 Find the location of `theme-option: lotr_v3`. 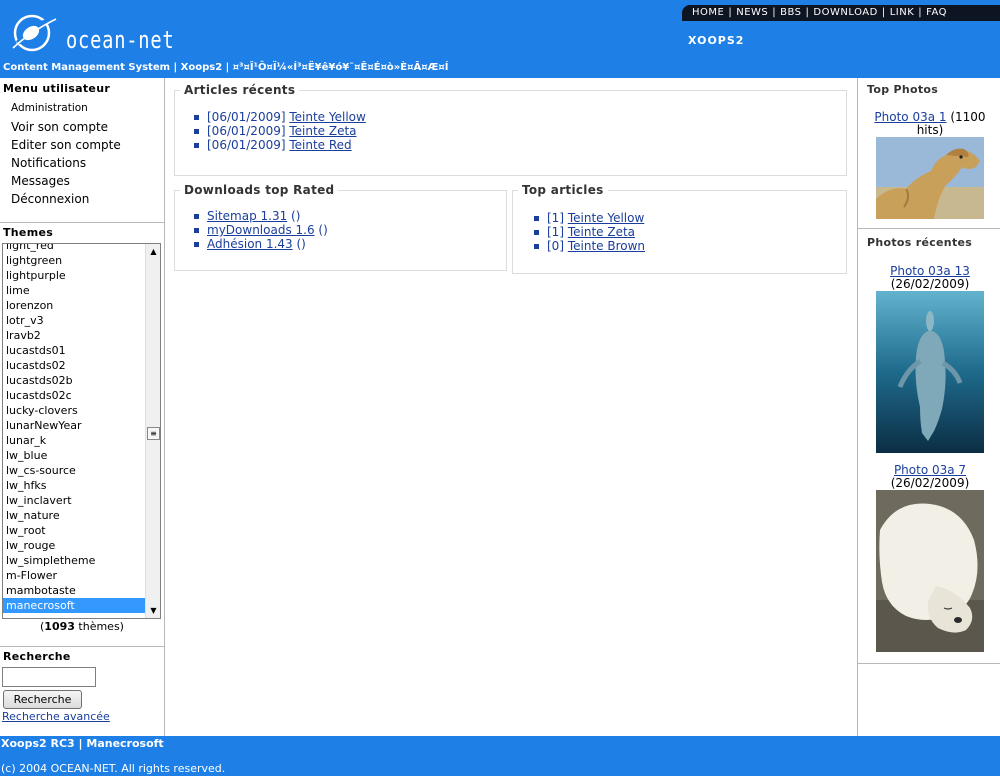

theme-option: lotr_v3 is located at coordinates (75, 320).